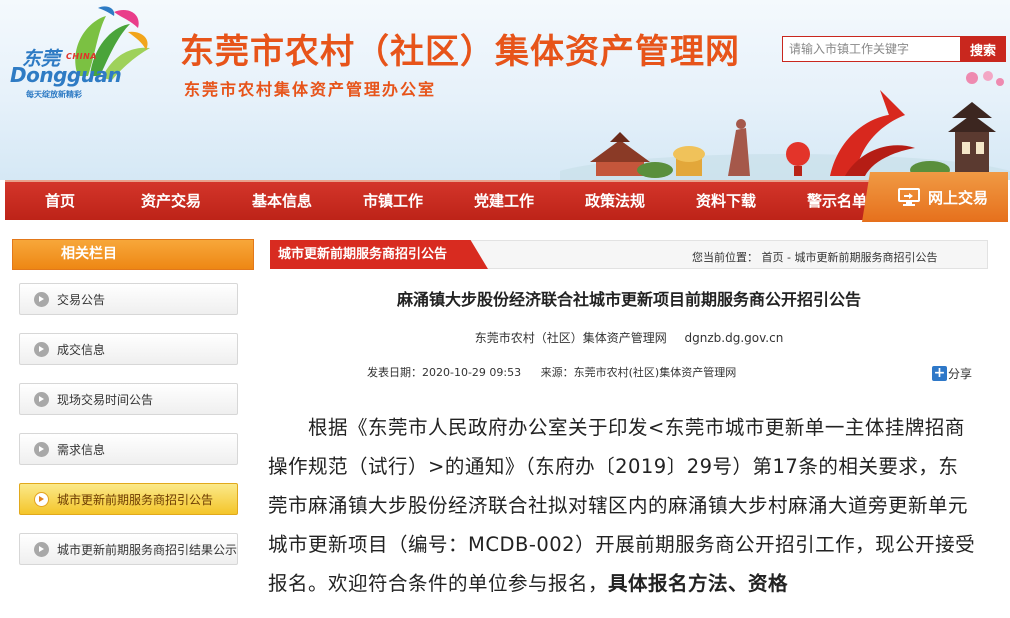 The height and width of the screenshot is (618, 1010). I want to click on site-title: 东莞市农村（社区）集体资产管理网, so click(460, 52).